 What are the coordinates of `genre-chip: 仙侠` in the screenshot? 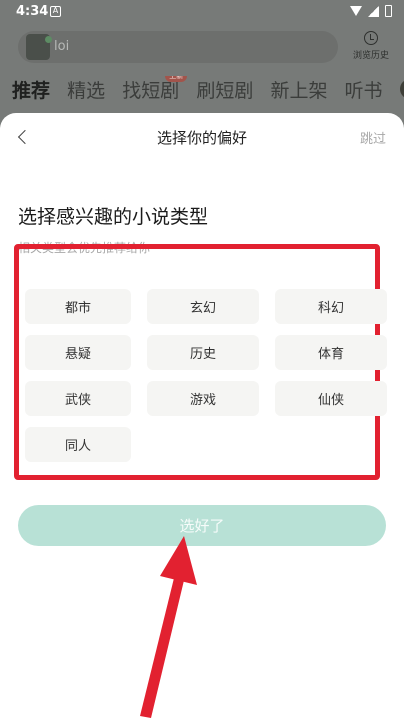 It's located at (331, 398).